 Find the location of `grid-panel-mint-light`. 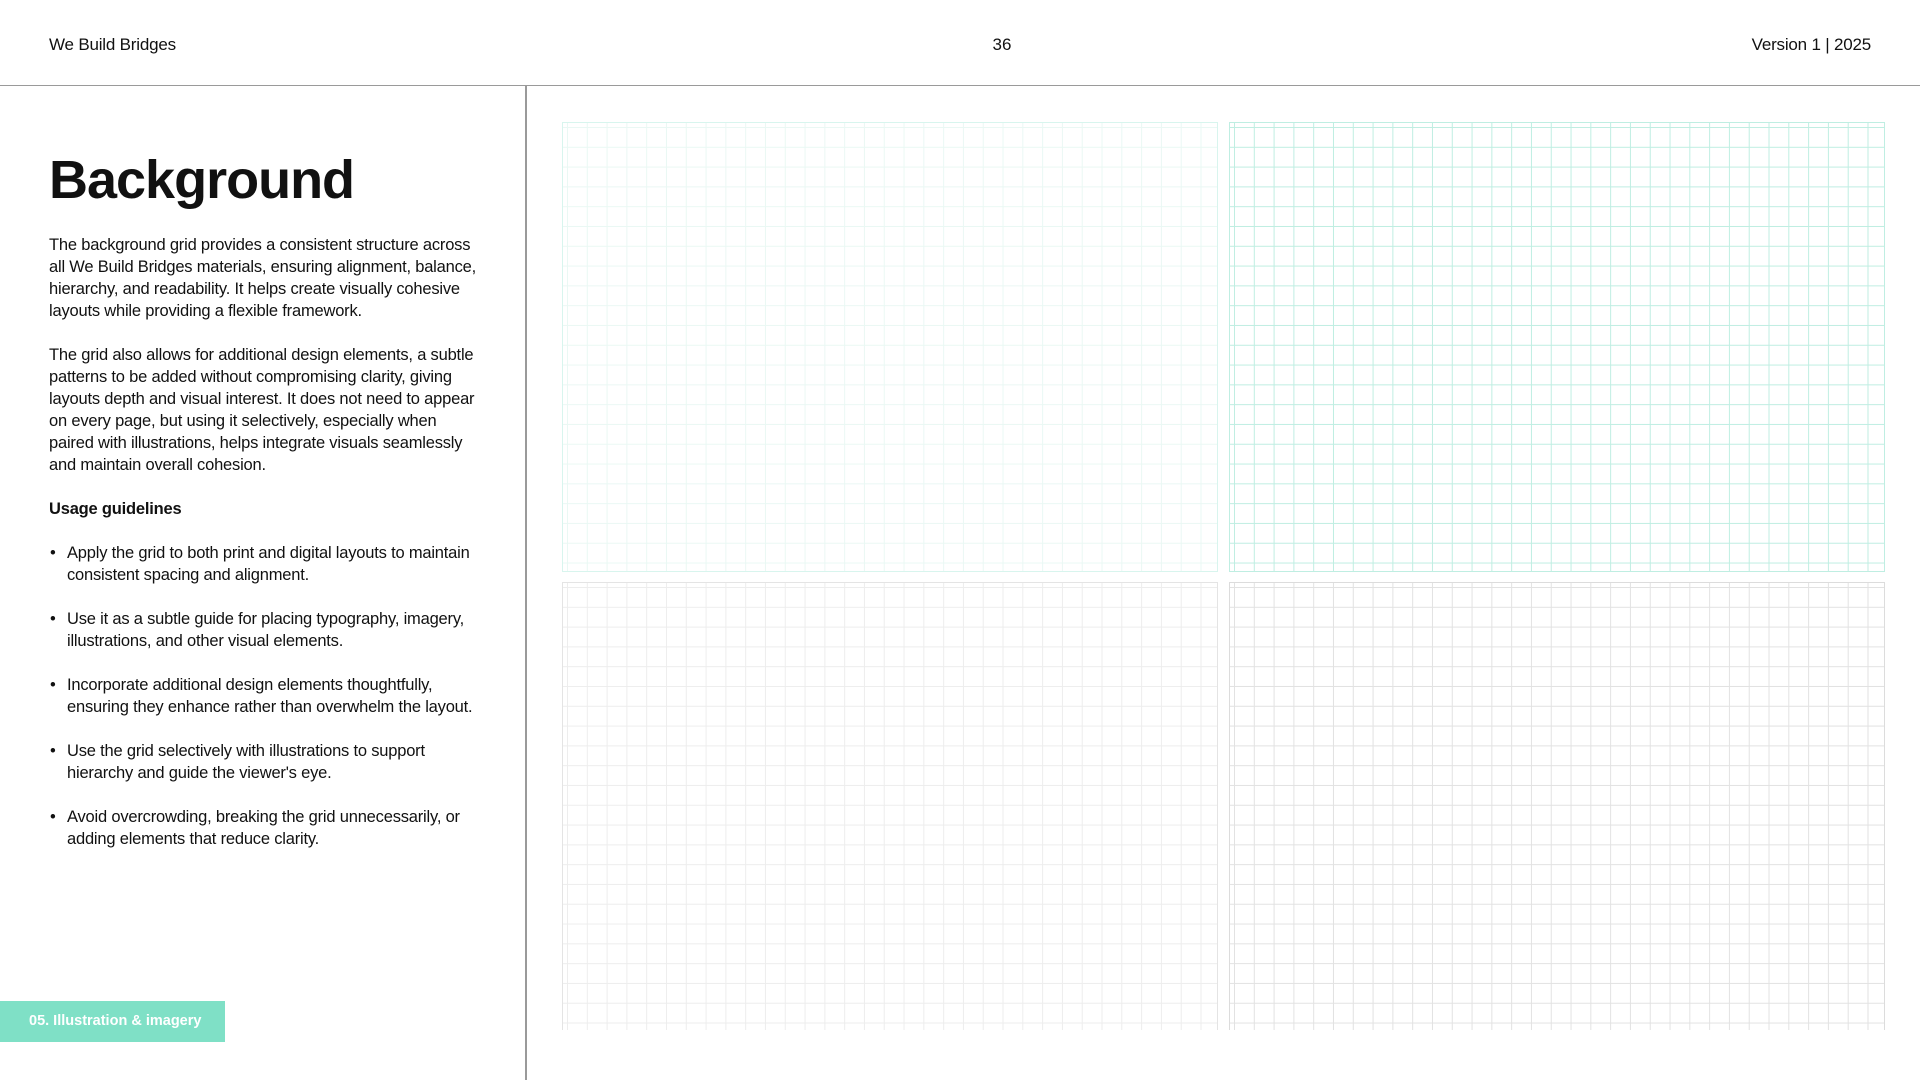

grid-panel-mint-light is located at coordinates (890, 347).